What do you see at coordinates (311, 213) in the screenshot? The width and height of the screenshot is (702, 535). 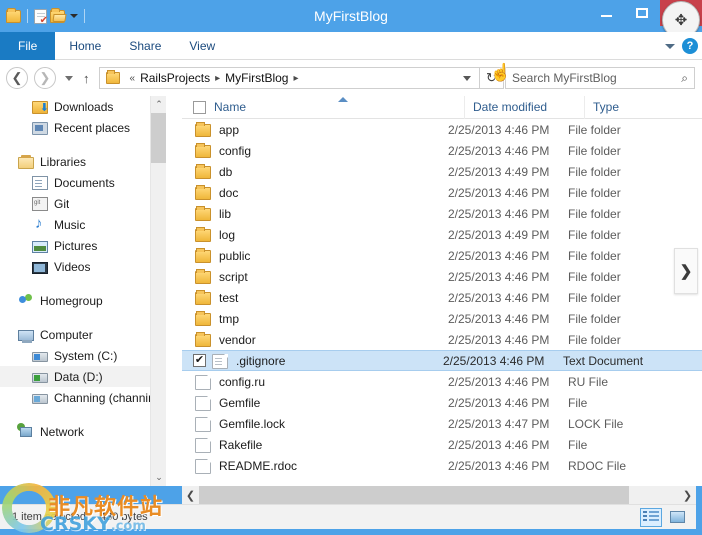 I see `file-name-cell: lib` at bounding box center [311, 213].